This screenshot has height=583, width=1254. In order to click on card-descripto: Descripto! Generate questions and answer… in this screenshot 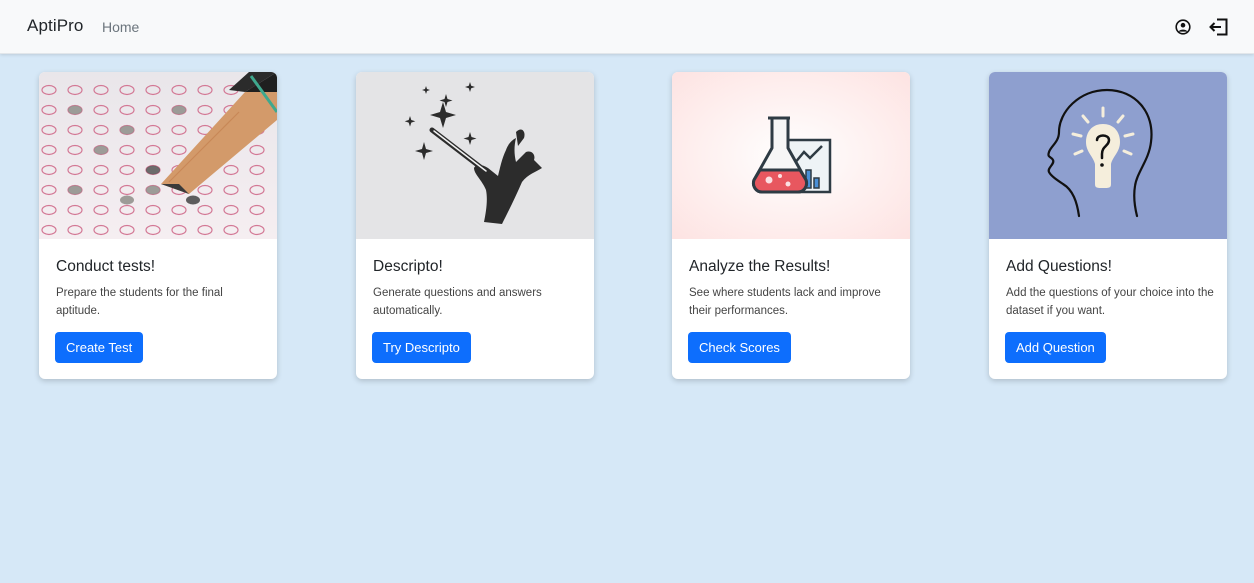, I will do `click(475, 225)`.